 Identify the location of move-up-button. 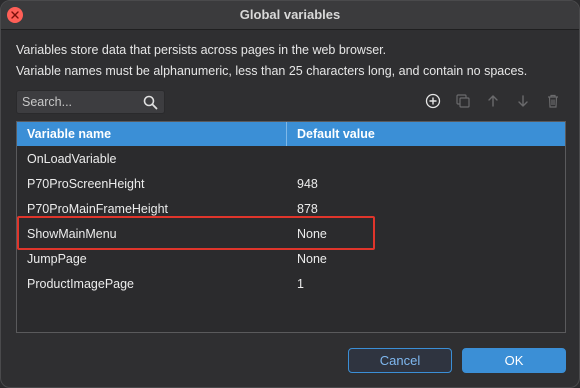
(493, 101).